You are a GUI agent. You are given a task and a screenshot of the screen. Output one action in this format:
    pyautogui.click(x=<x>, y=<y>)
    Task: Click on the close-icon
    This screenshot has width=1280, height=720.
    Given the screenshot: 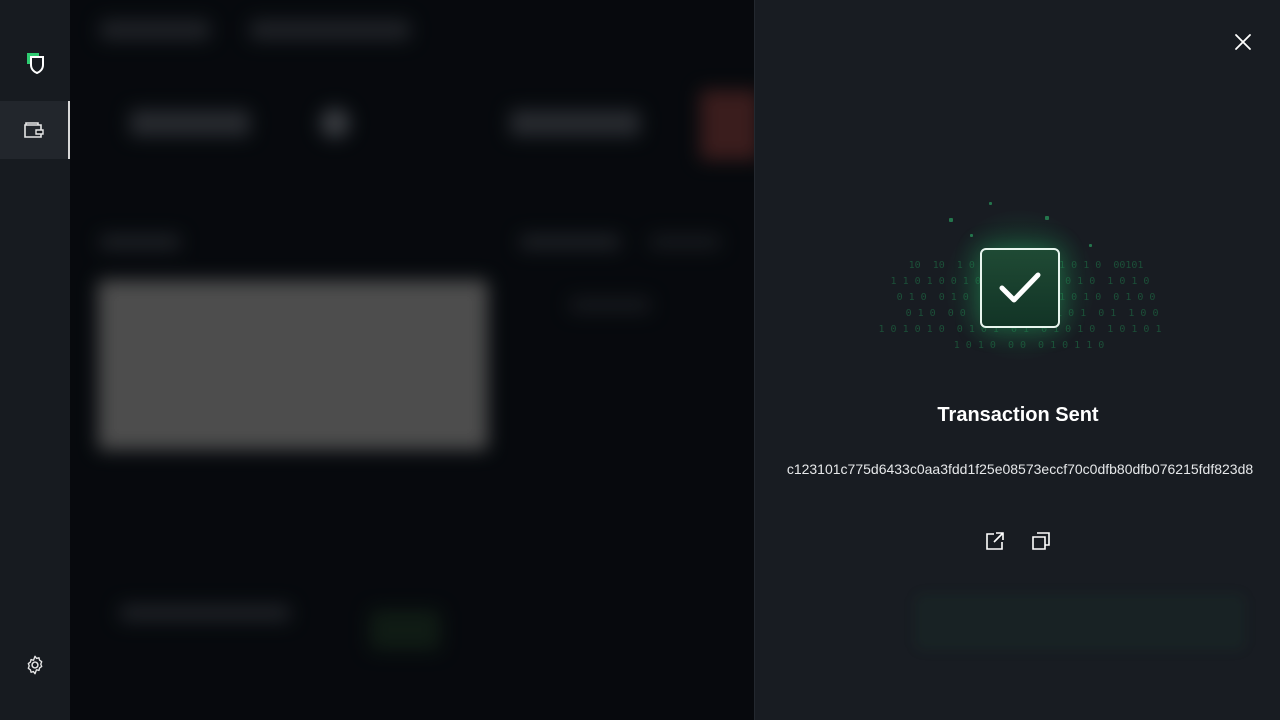 What is the action you would take?
    pyautogui.click(x=1243, y=42)
    